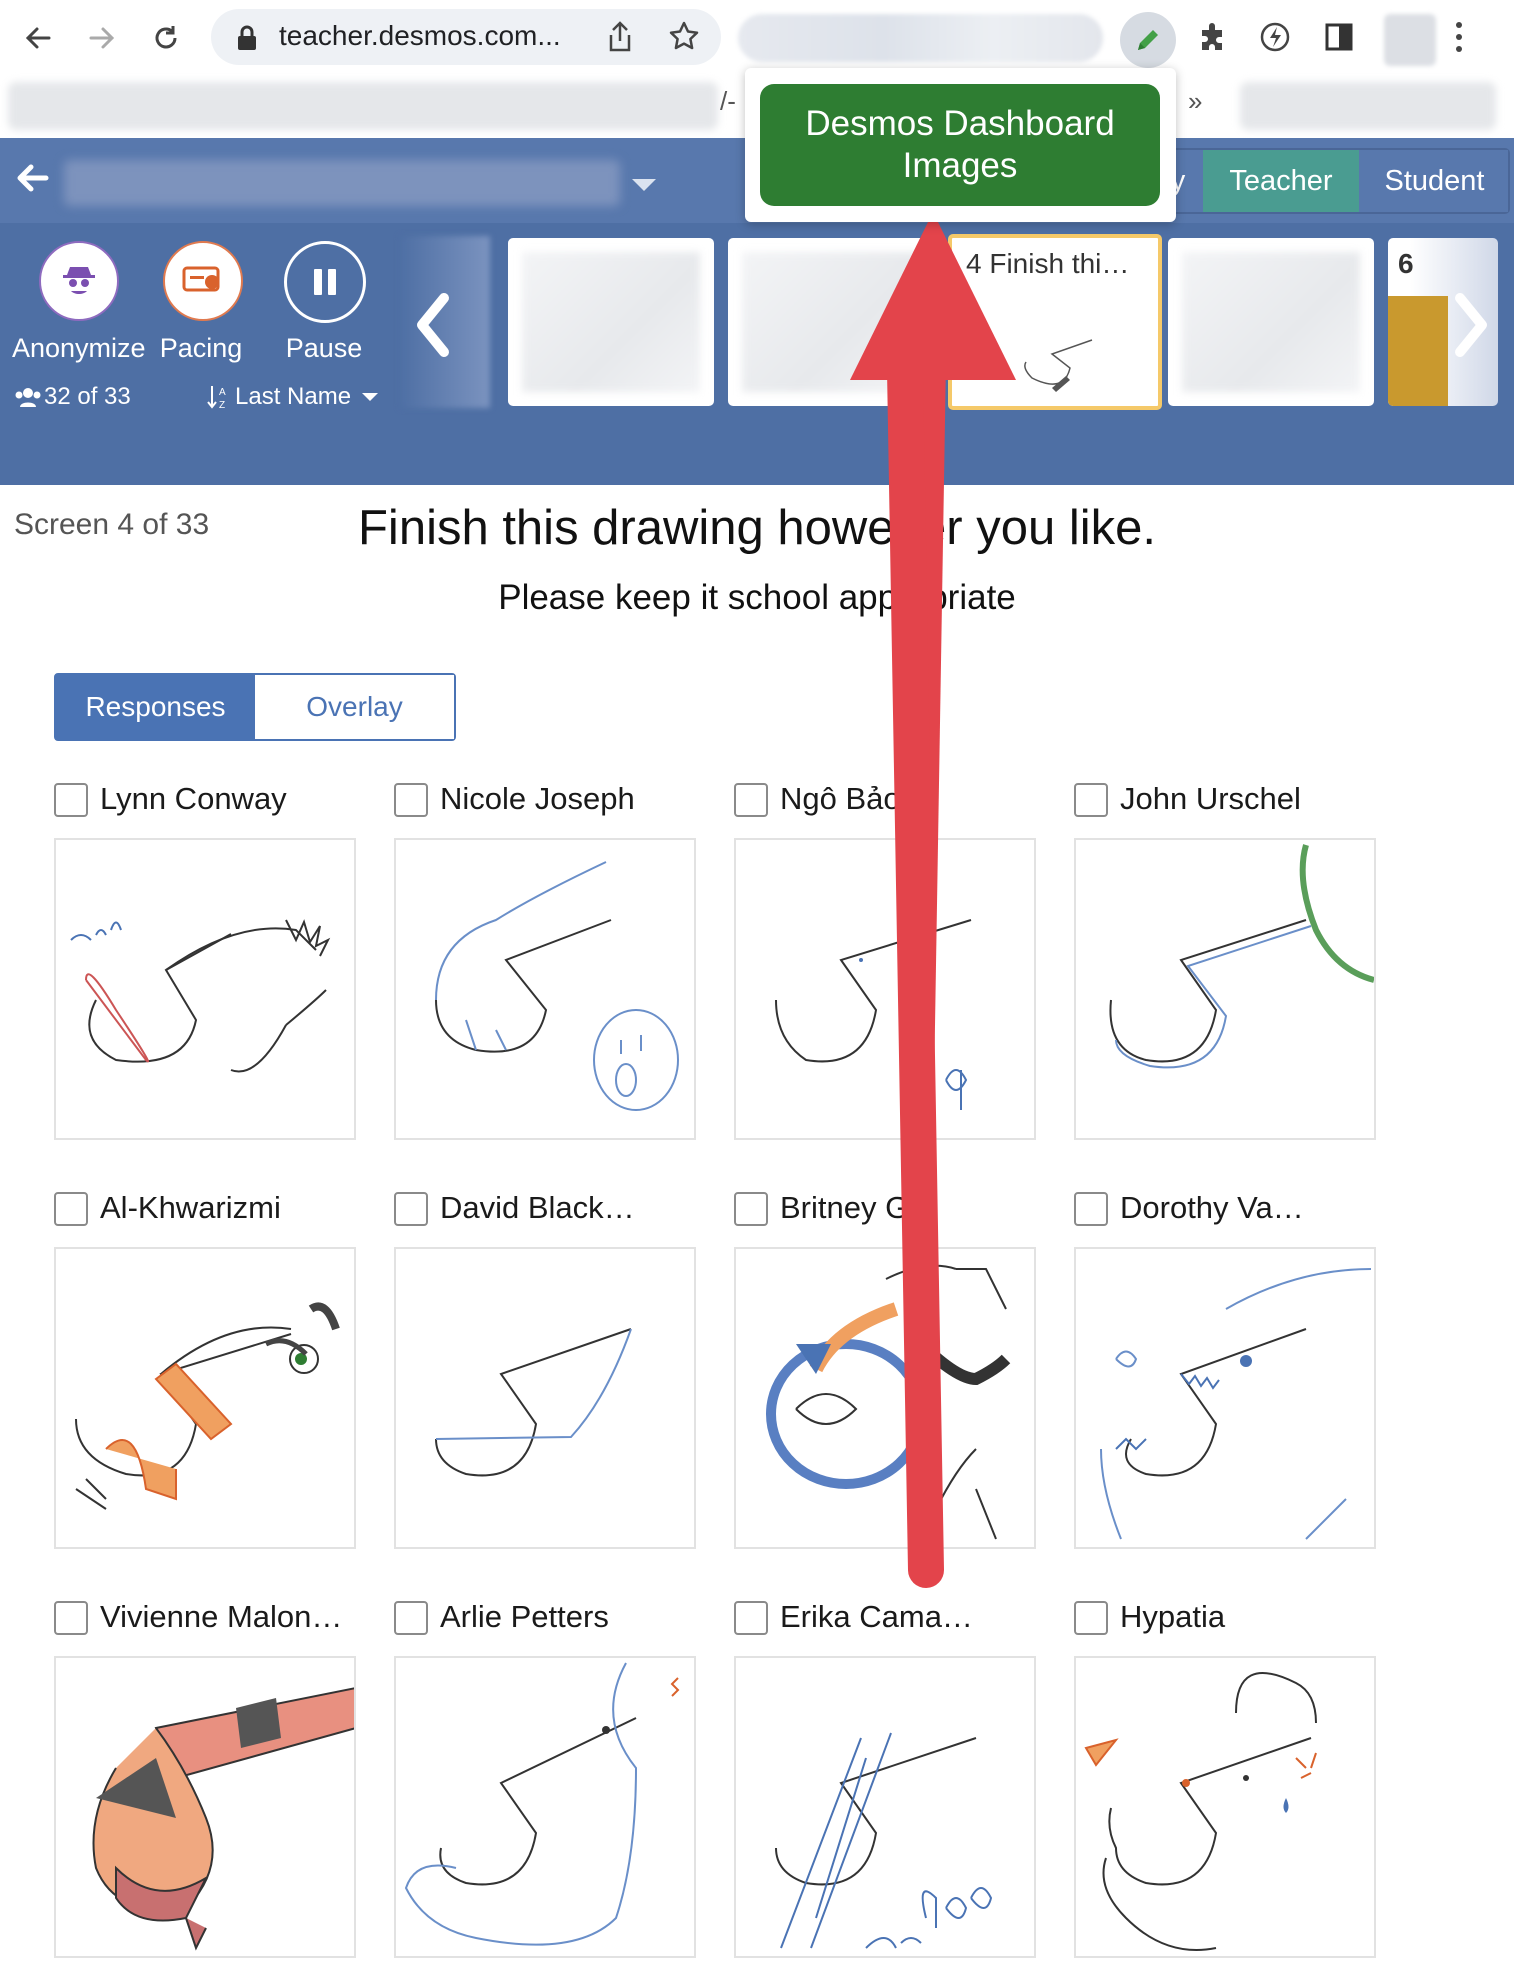 This screenshot has height=1976, width=1514. I want to click on student-name: Arlie Petters, so click(524, 1616).